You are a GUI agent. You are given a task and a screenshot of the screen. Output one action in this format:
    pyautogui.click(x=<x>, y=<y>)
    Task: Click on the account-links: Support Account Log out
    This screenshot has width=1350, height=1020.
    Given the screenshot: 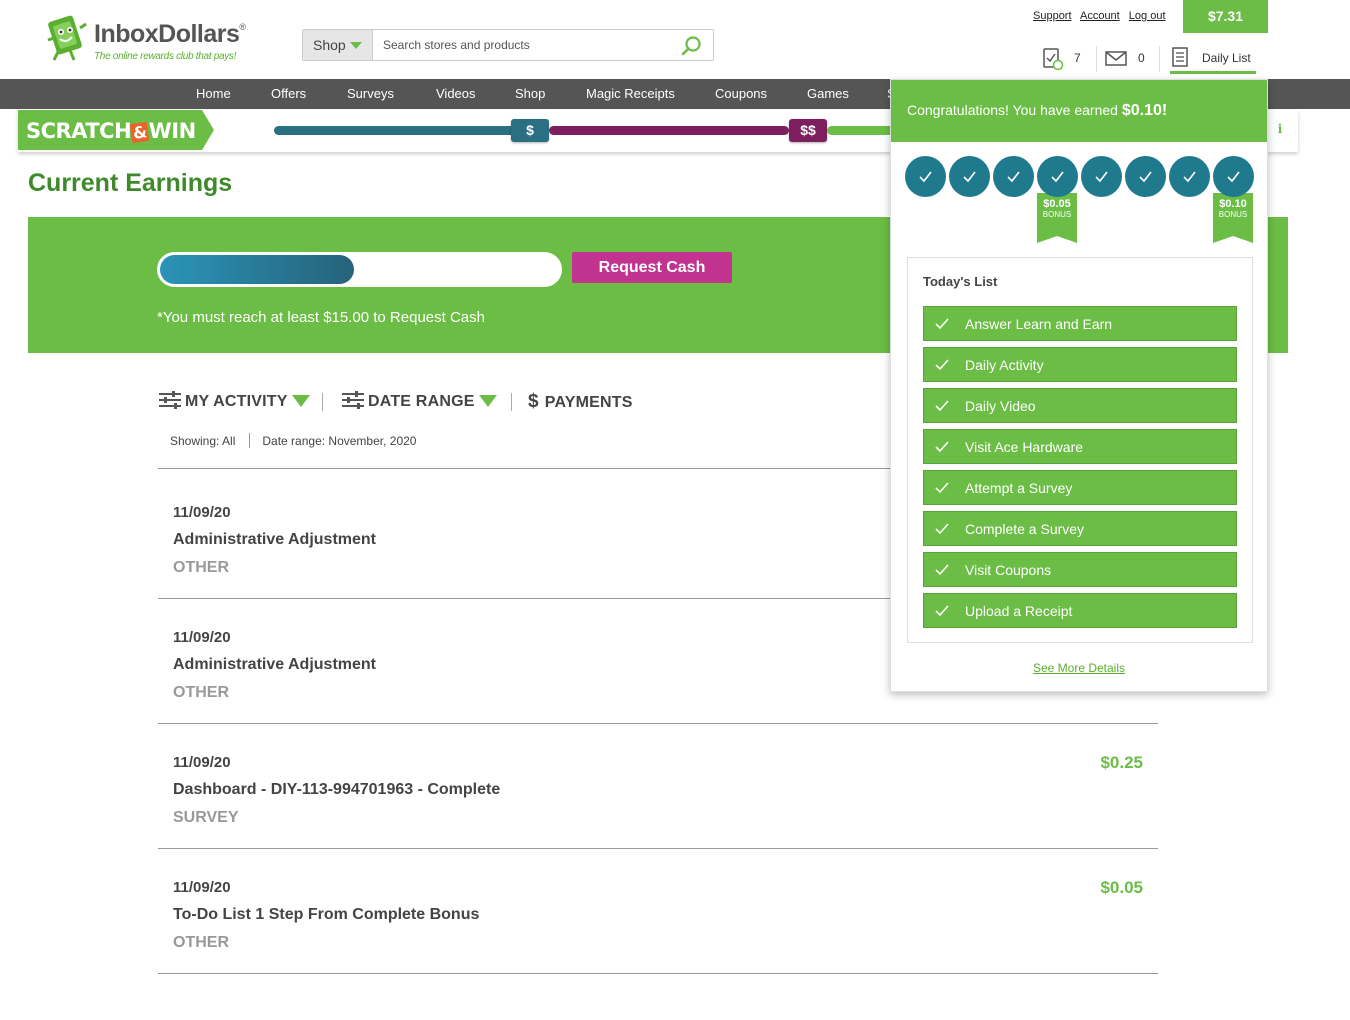 What is the action you would take?
    pyautogui.click(x=1102, y=16)
    